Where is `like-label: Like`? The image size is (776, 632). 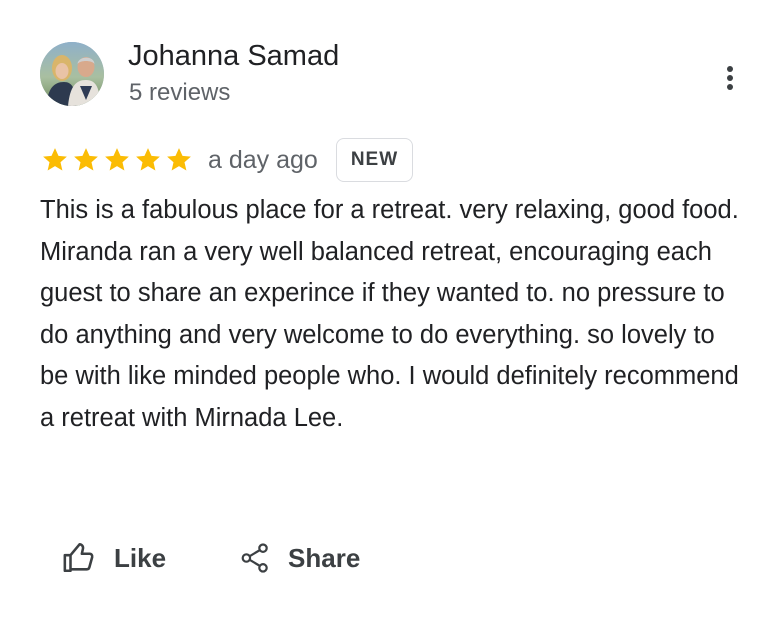
like-label: Like is located at coordinates (140, 557).